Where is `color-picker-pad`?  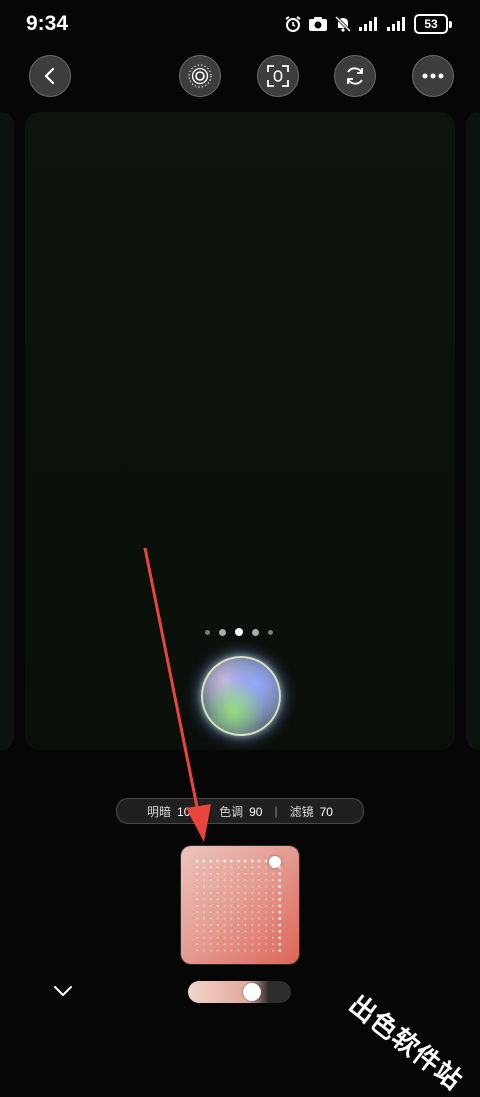 color-picker-pad is located at coordinates (240, 905).